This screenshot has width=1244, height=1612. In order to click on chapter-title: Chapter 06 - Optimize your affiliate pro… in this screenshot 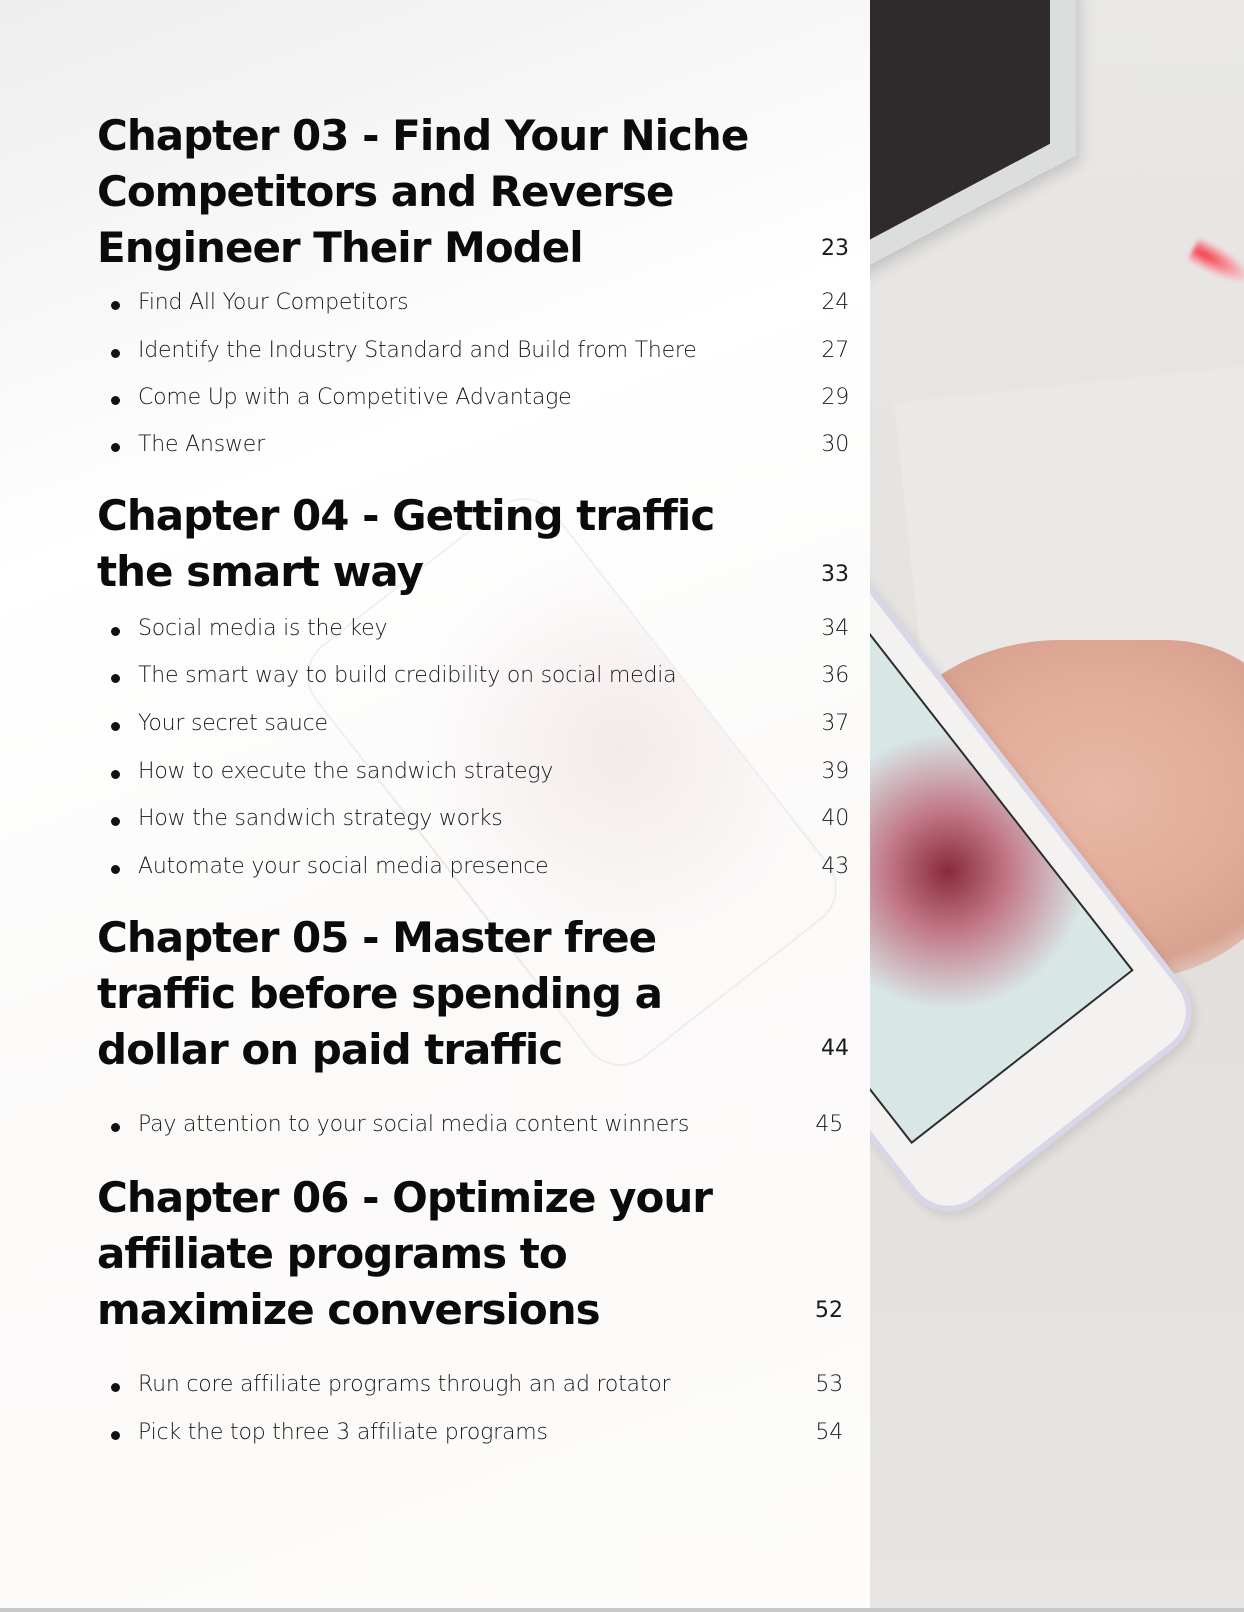, I will do `click(437, 1254)`.